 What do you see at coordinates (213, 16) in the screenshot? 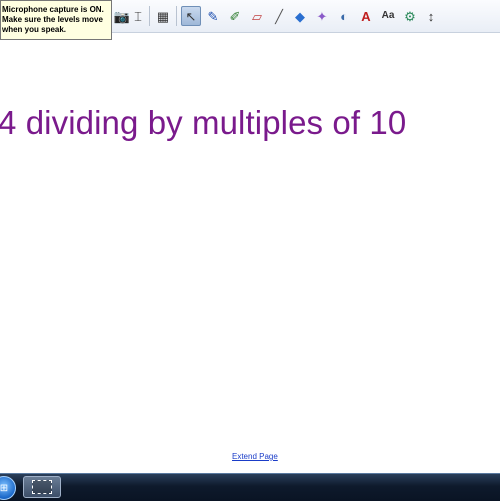
I see `pen-icon: ✎` at bounding box center [213, 16].